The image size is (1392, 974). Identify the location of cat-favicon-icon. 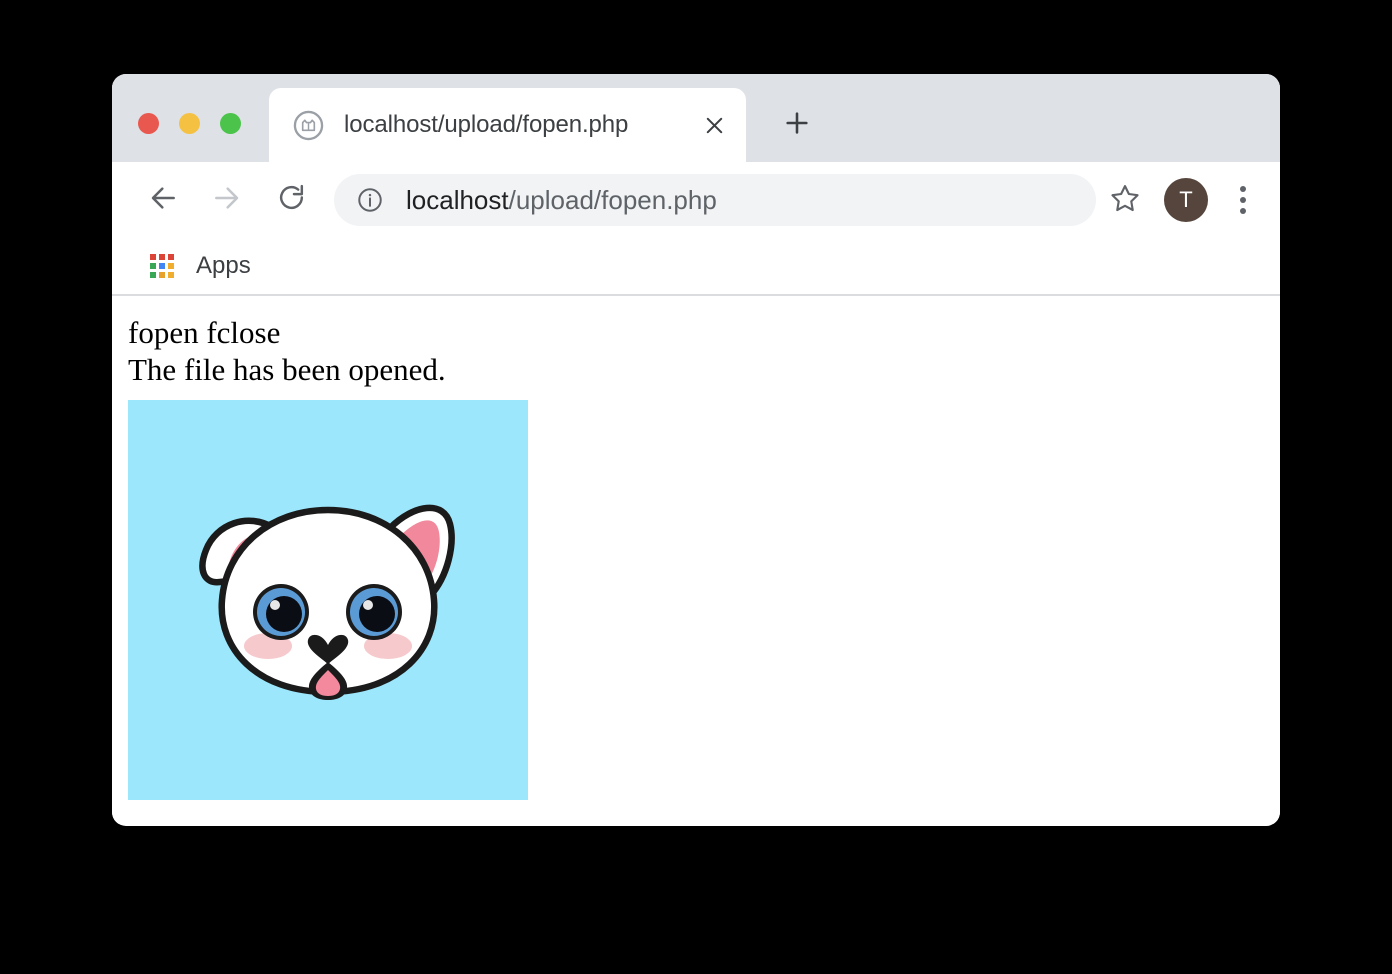
(308, 125).